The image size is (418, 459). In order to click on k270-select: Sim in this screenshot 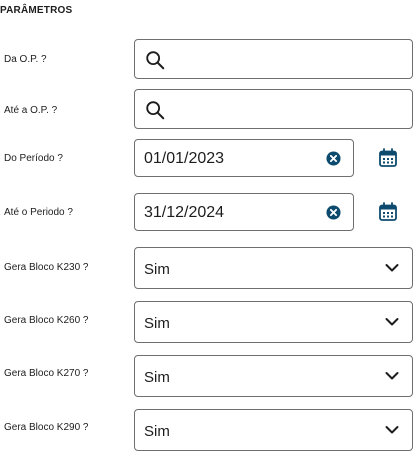, I will do `click(273, 376)`.